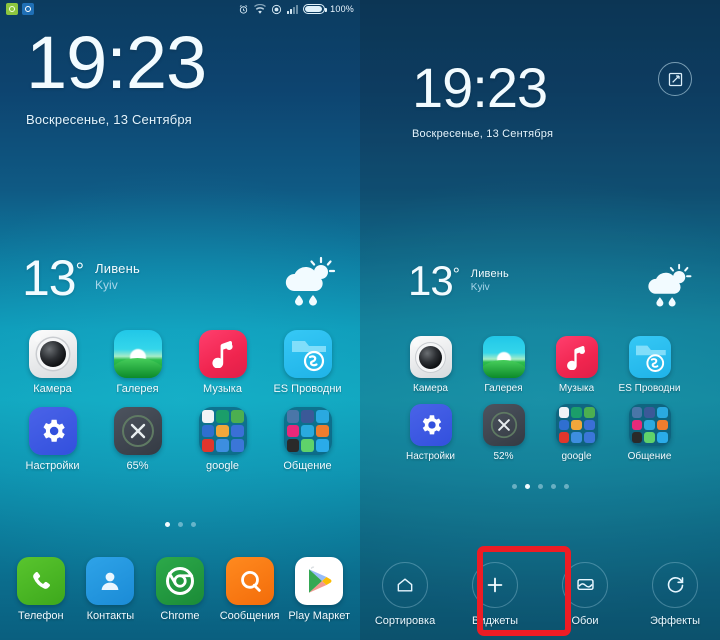  I want to click on edit-mode-toolbar: Сортировка Виджеты Обои Эффекты, so click(540, 594).